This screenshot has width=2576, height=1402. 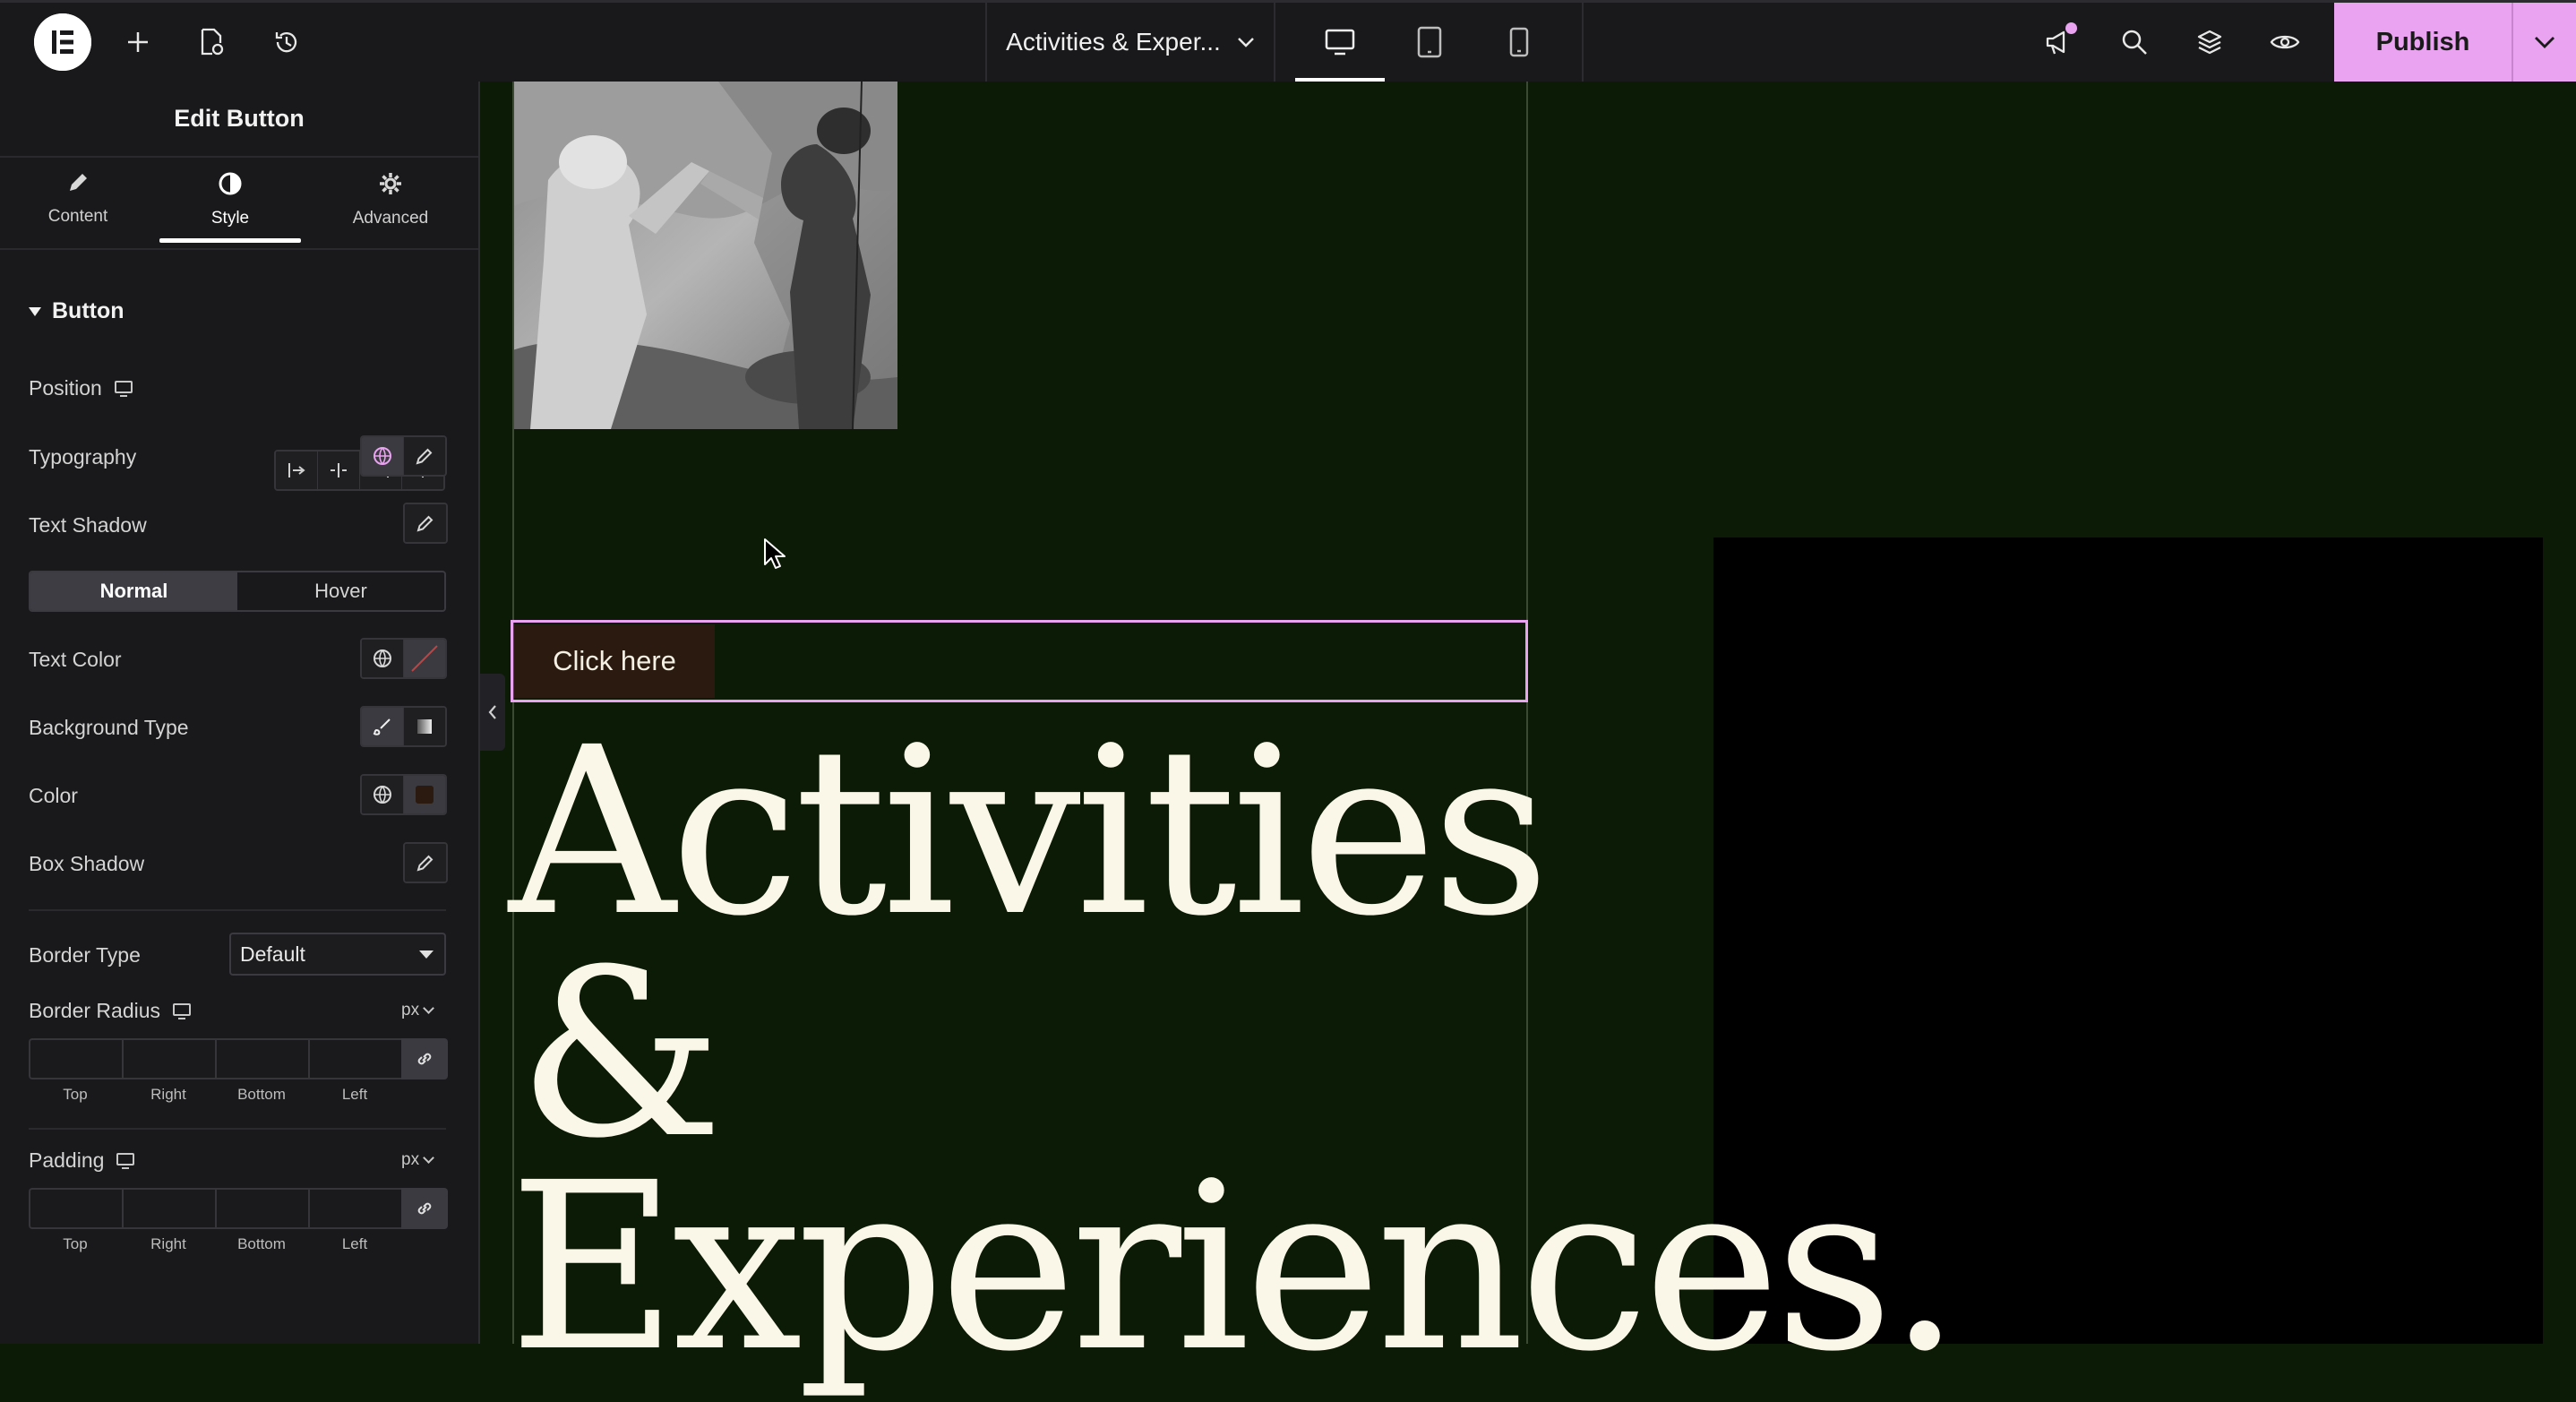 What do you see at coordinates (230, 207) in the screenshot?
I see `tab-style: Style` at bounding box center [230, 207].